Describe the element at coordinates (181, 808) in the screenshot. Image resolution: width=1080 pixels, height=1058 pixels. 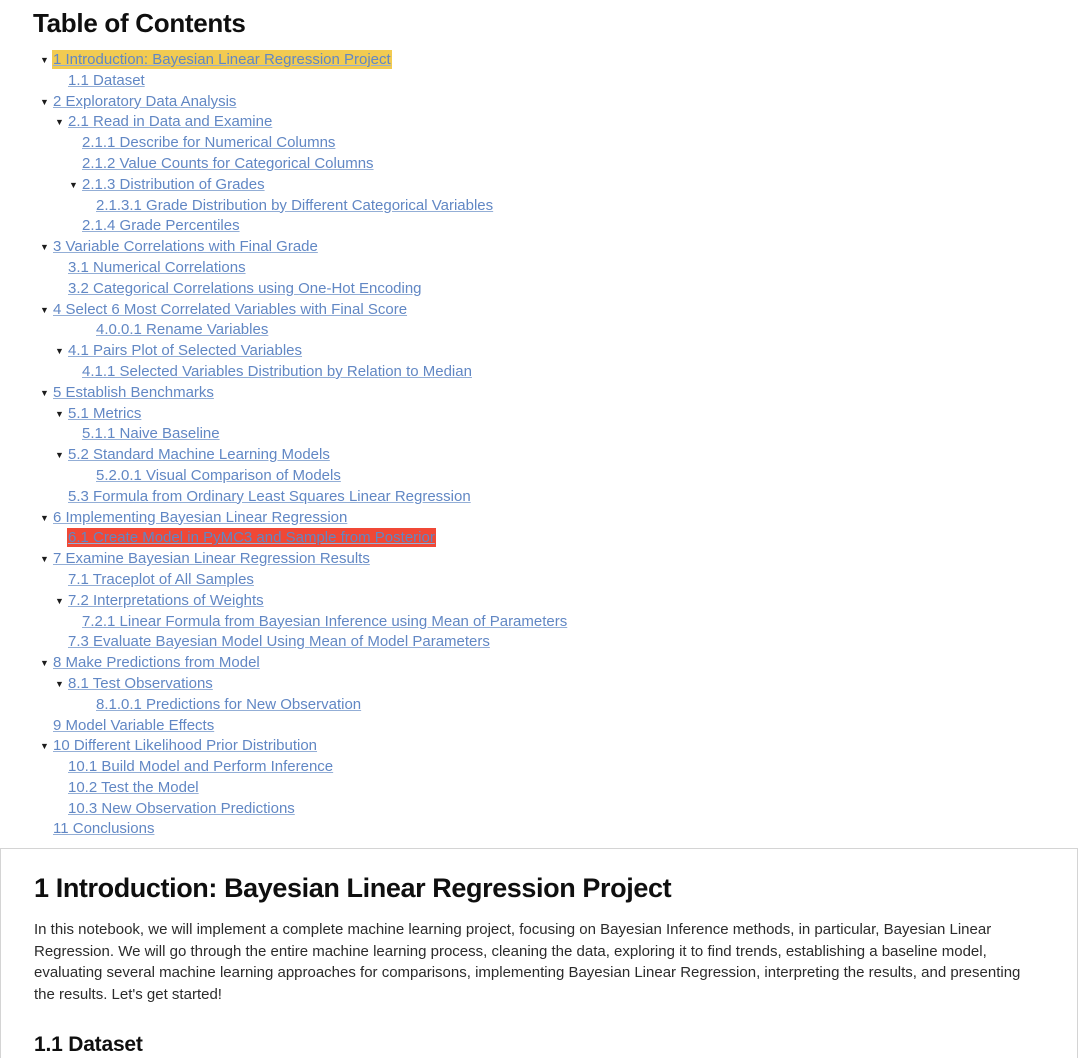
I see `toc-link: 10.3 New Observation Predictions` at that location.